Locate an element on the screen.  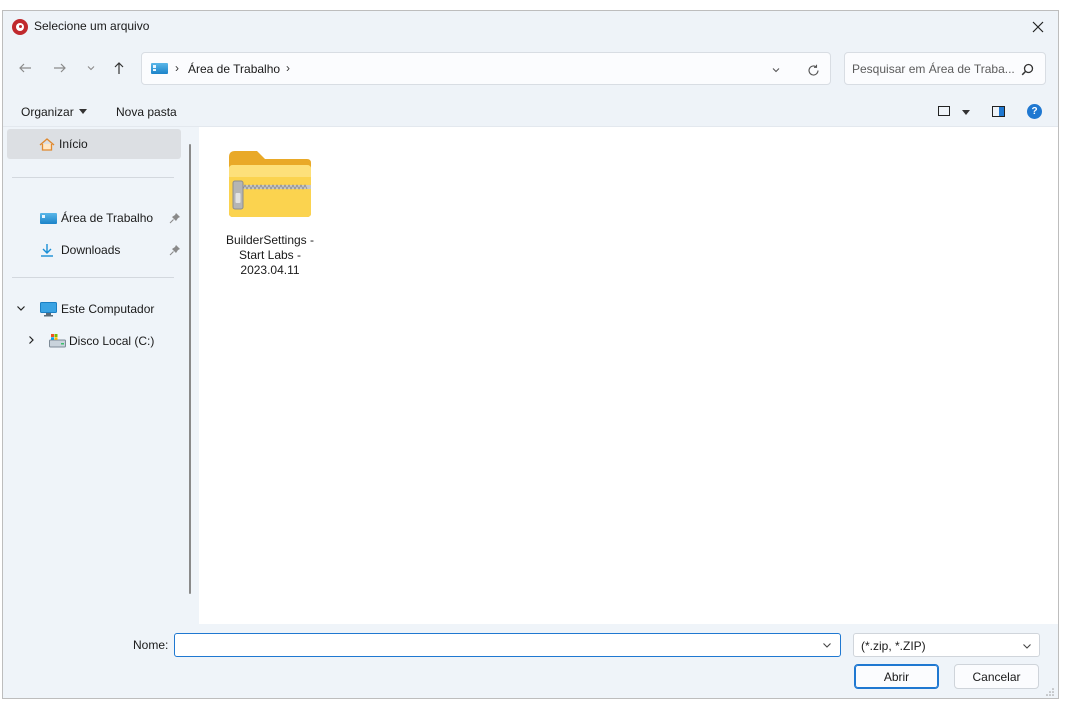
refresh-icon is located at coordinates (813, 70).